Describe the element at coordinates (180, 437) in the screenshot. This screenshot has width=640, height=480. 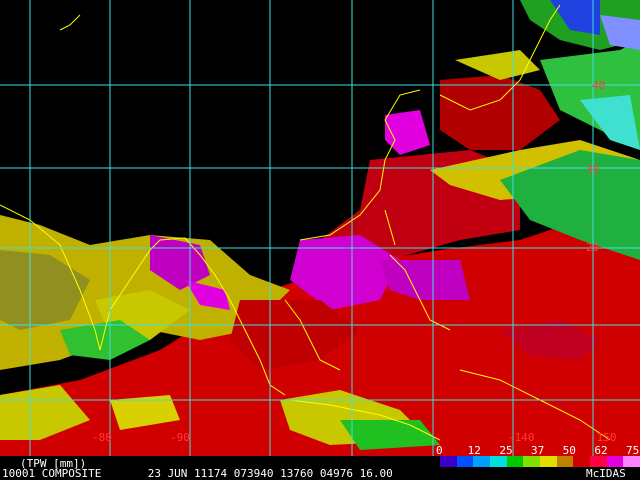
I see `lon-label-90: -90` at that location.